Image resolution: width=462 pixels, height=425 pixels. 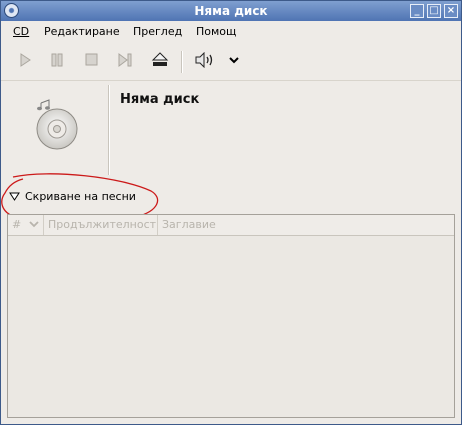 What do you see at coordinates (216, 31) in the screenshot?
I see `menu-help: Помощ` at bounding box center [216, 31].